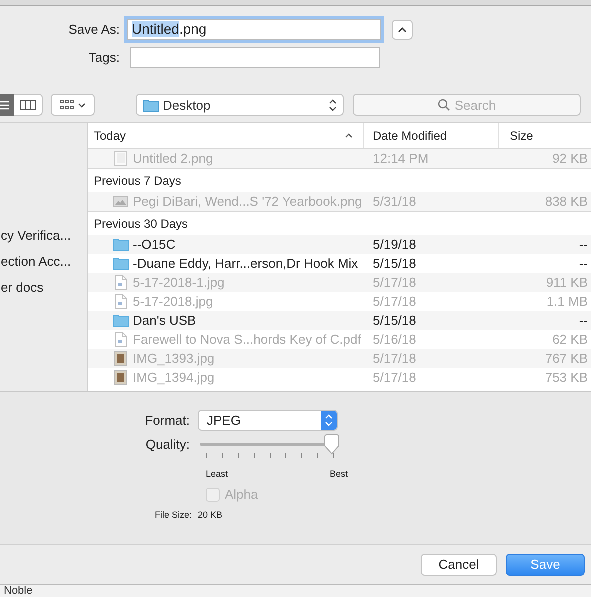  I want to click on expand-button, so click(402, 30).